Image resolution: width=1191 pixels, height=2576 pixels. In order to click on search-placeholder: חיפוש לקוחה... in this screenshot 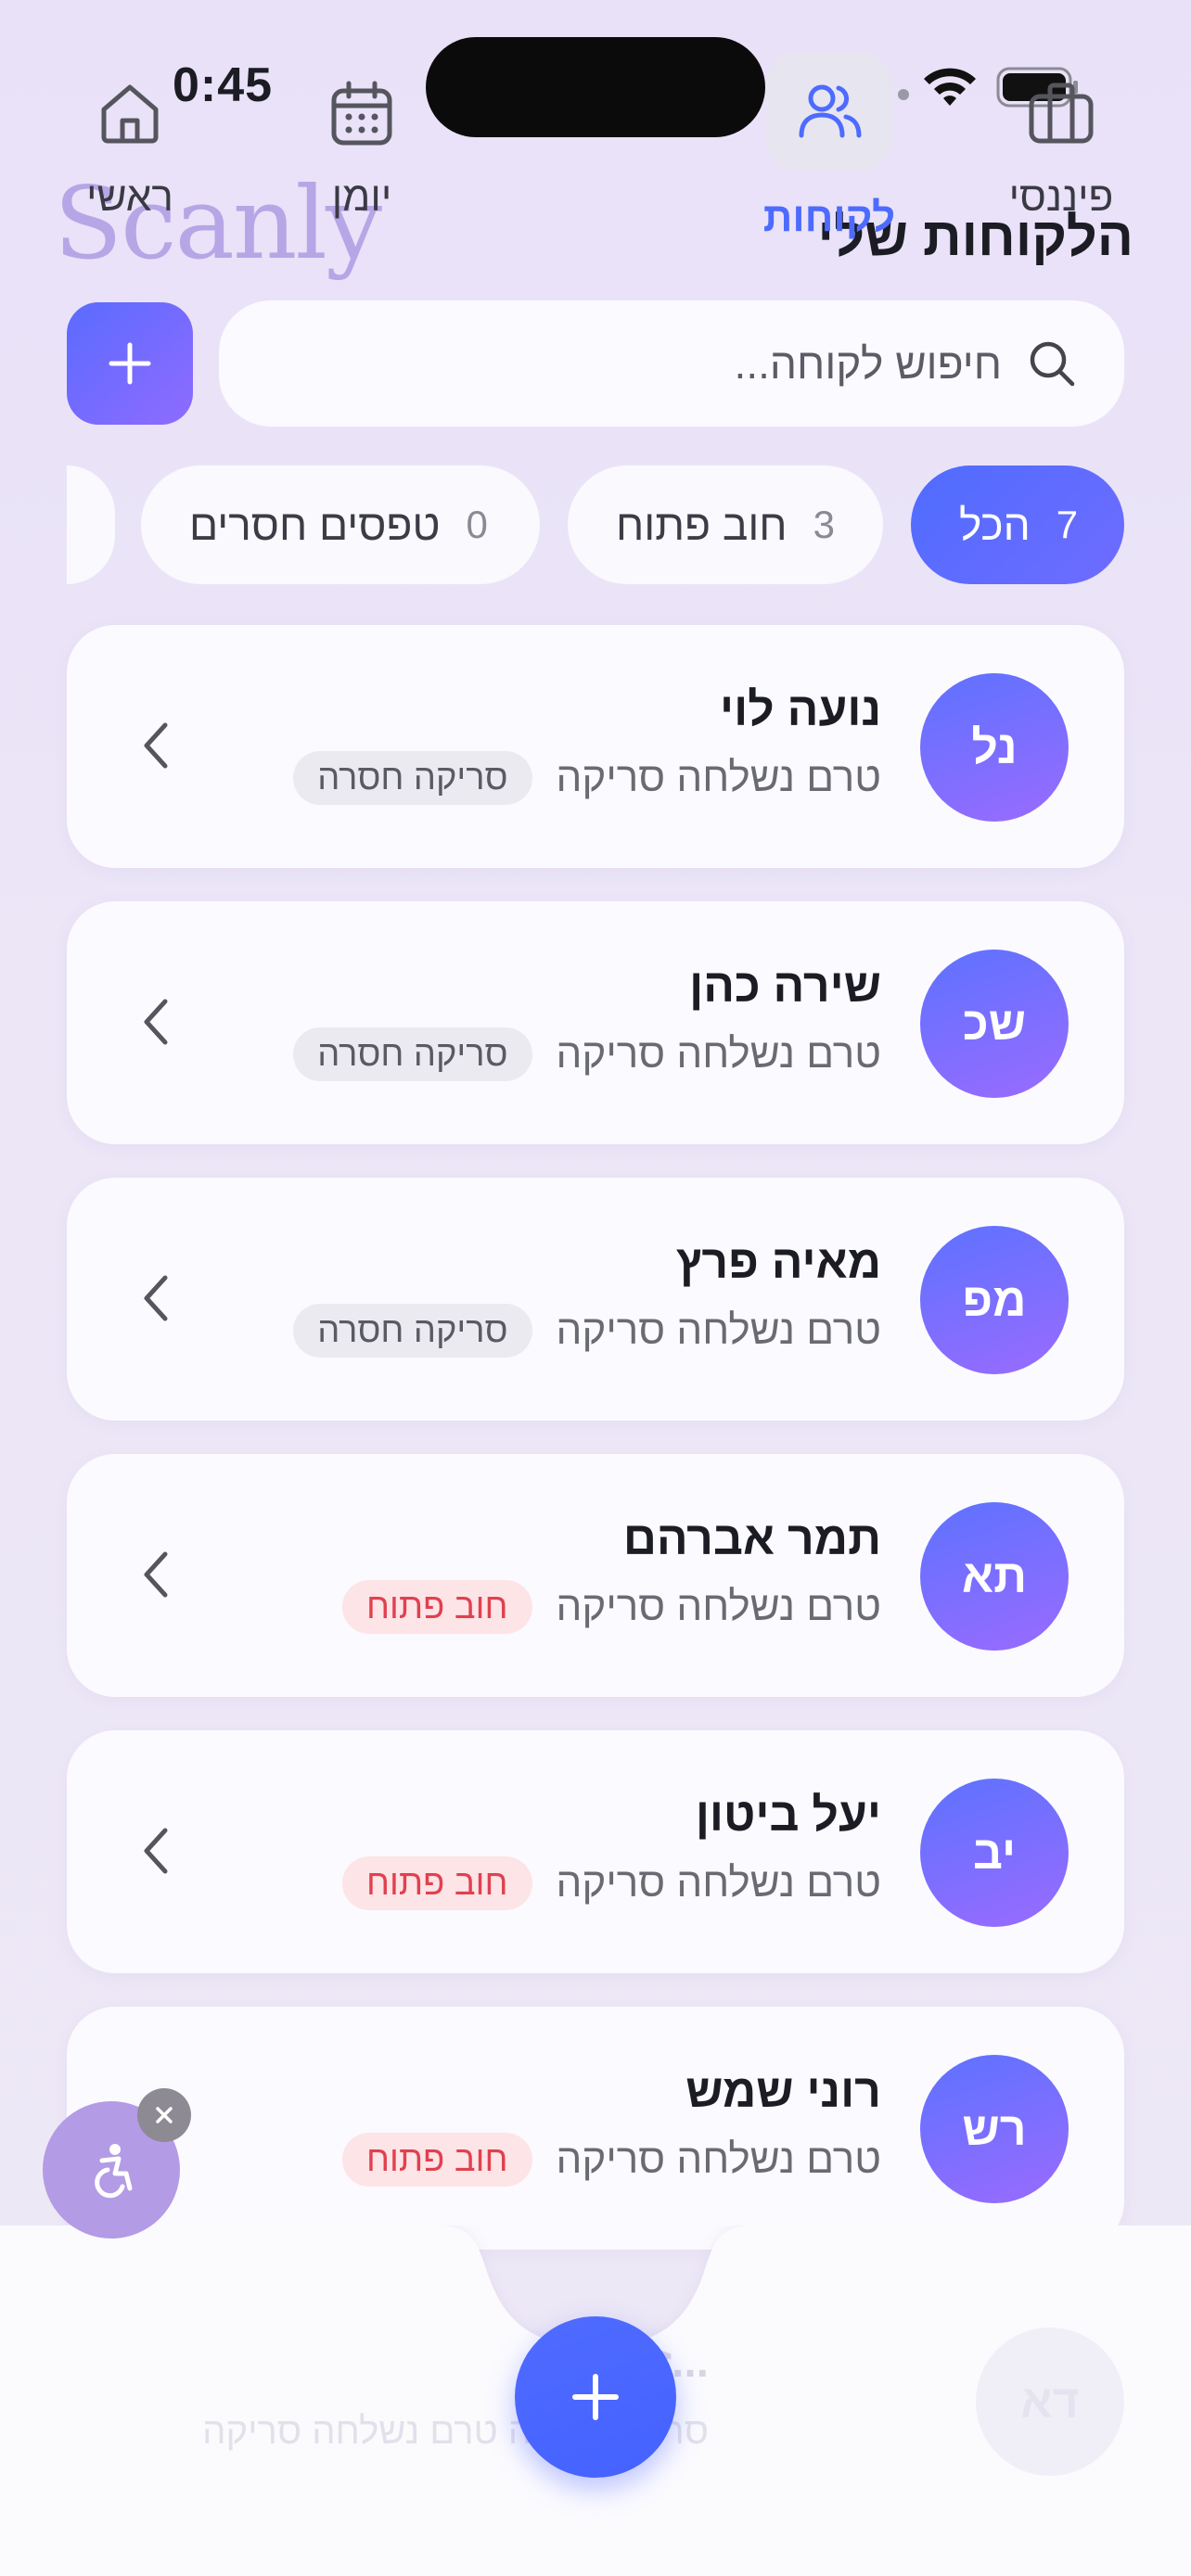, I will do `click(868, 363)`.